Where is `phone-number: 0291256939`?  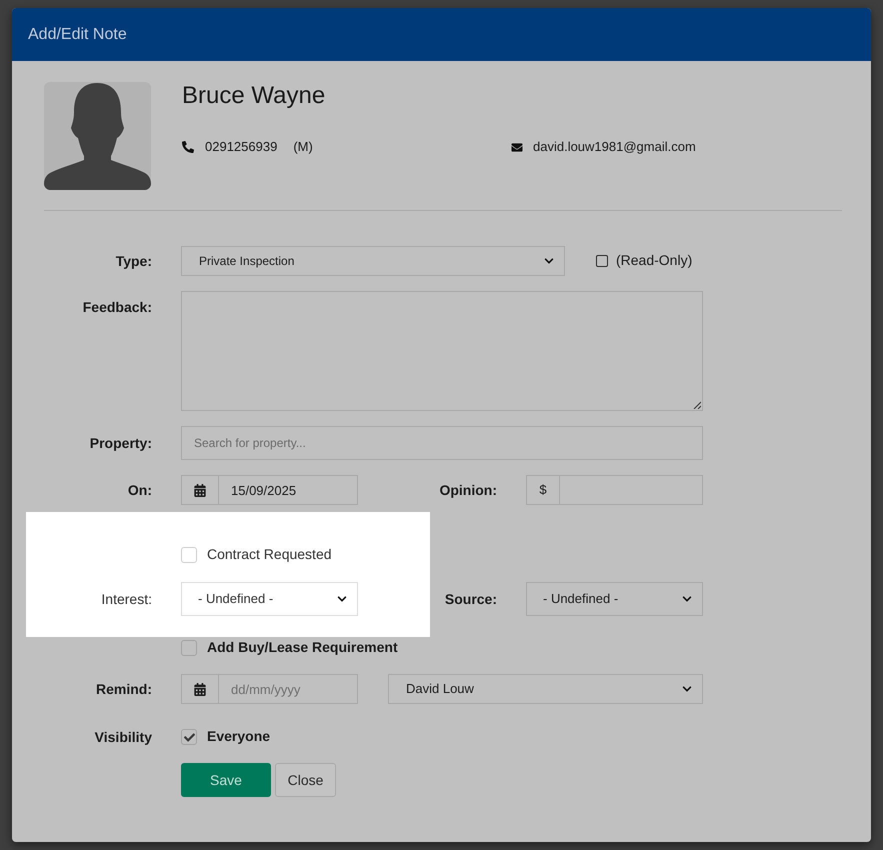 phone-number: 0291256939 is located at coordinates (241, 147).